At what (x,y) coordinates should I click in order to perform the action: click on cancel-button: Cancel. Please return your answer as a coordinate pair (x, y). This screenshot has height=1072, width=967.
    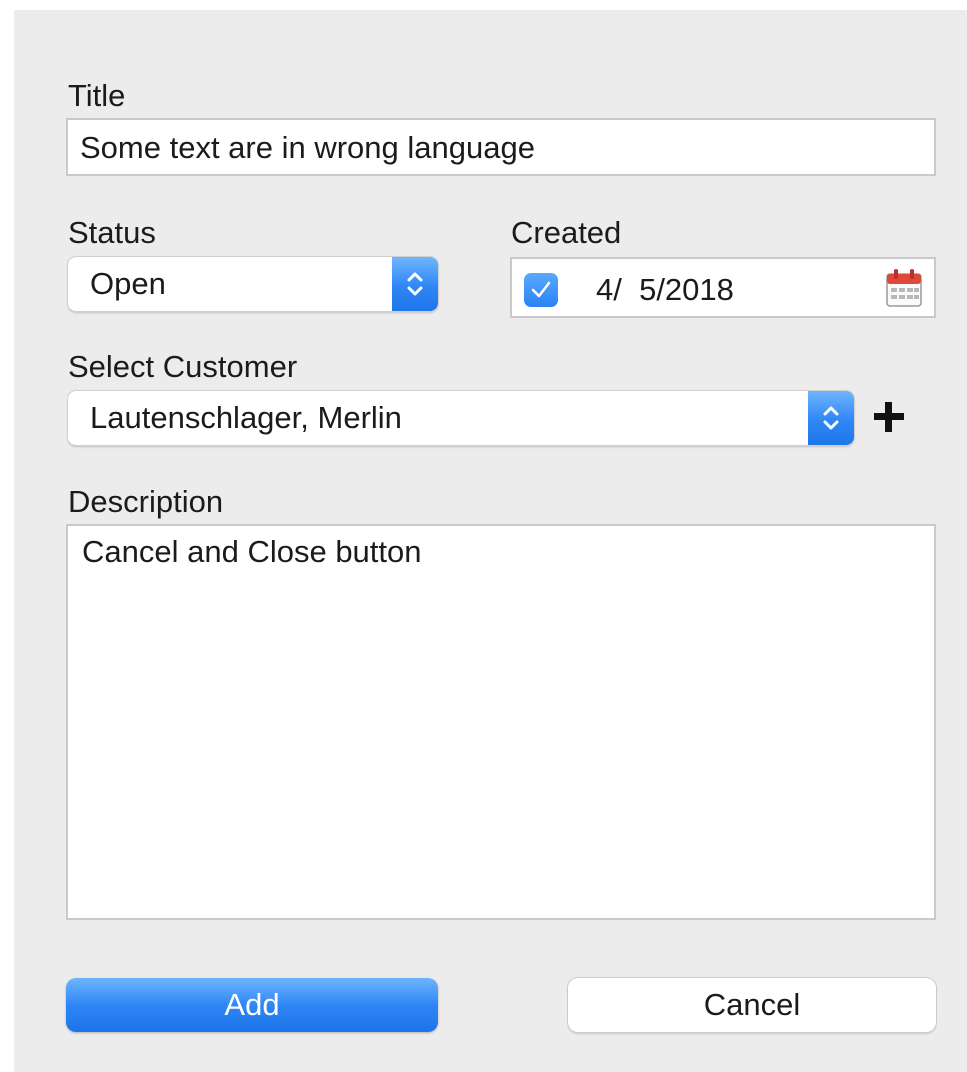
    Looking at the image, I should click on (752, 1005).